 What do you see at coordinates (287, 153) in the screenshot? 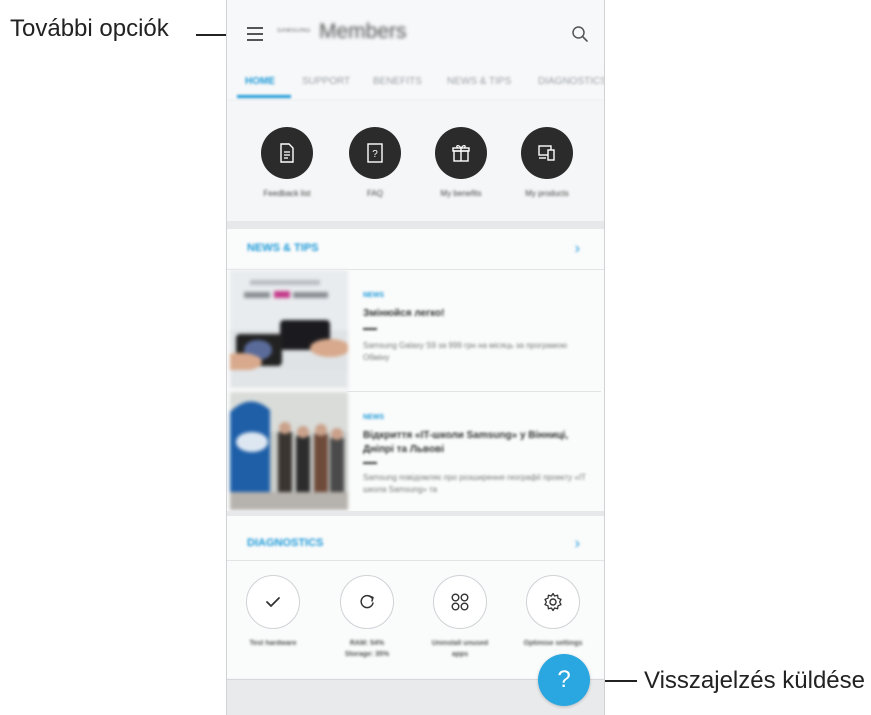
I see `document-icon` at bounding box center [287, 153].